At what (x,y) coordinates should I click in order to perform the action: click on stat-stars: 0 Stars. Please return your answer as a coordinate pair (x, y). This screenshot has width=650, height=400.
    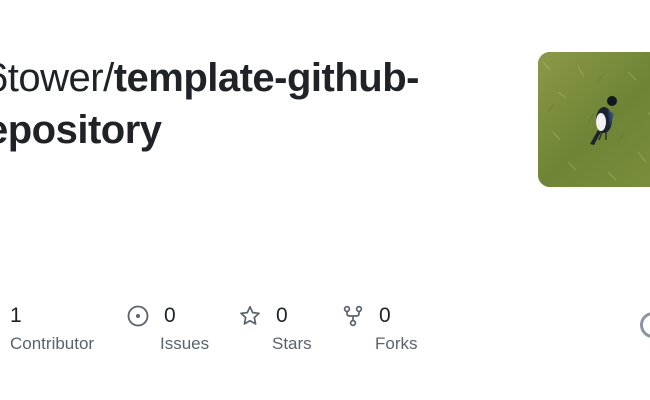
    Looking at the image, I should click on (275, 327).